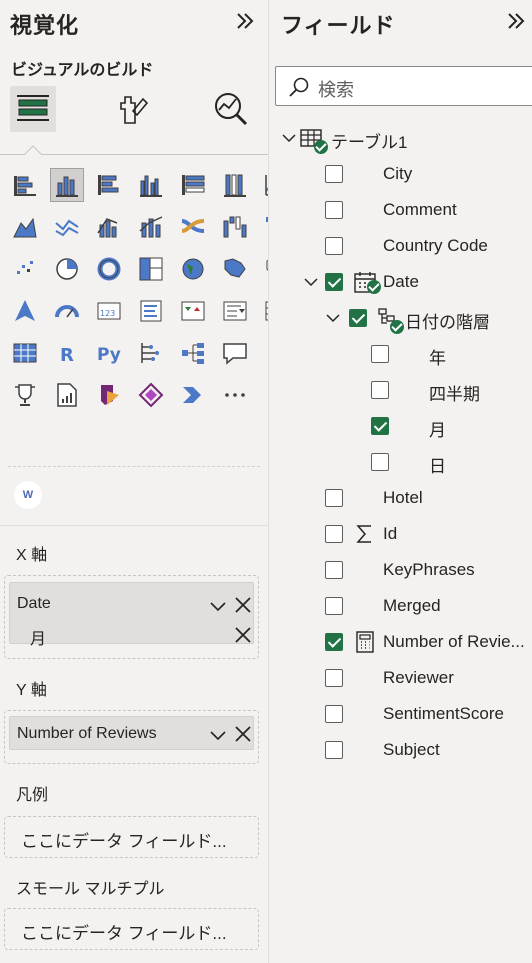 The width and height of the screenshot is (532, 963). Describe the element at coordinates (403, 497) in the screenshot. I see `field-label: Hotel` at that location.